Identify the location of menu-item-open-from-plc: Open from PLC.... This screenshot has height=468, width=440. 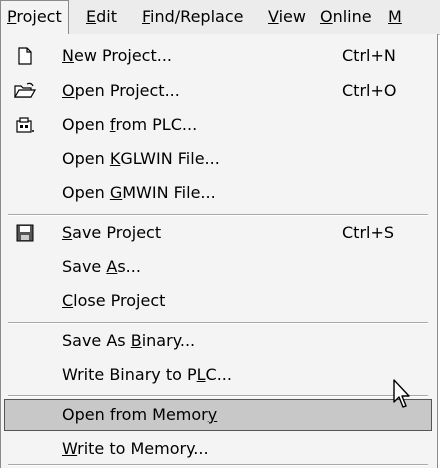
(218, 125).